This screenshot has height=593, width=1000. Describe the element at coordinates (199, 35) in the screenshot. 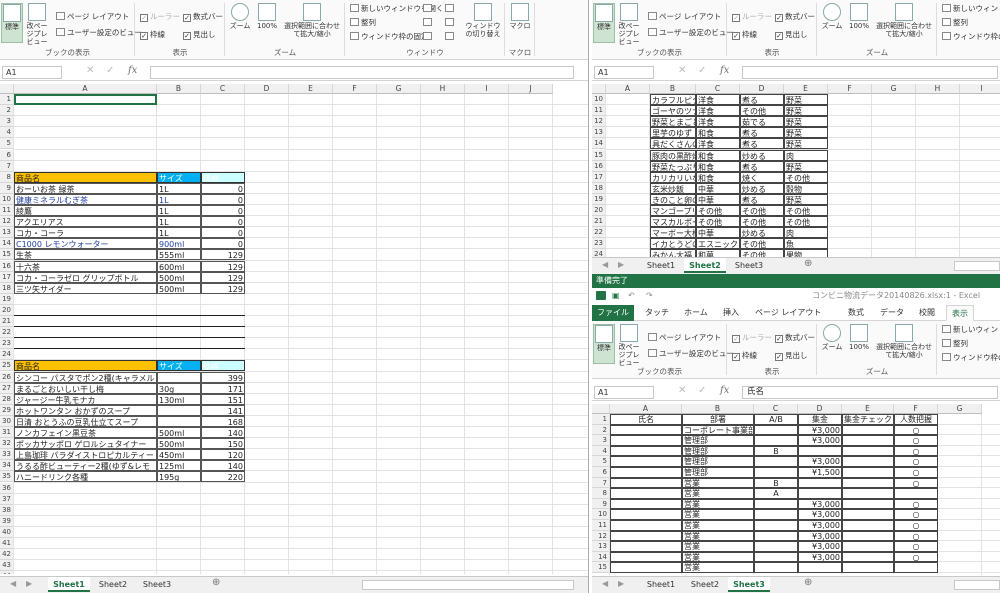

I see `headings-checkbox: ✓ 見出し` at that location.